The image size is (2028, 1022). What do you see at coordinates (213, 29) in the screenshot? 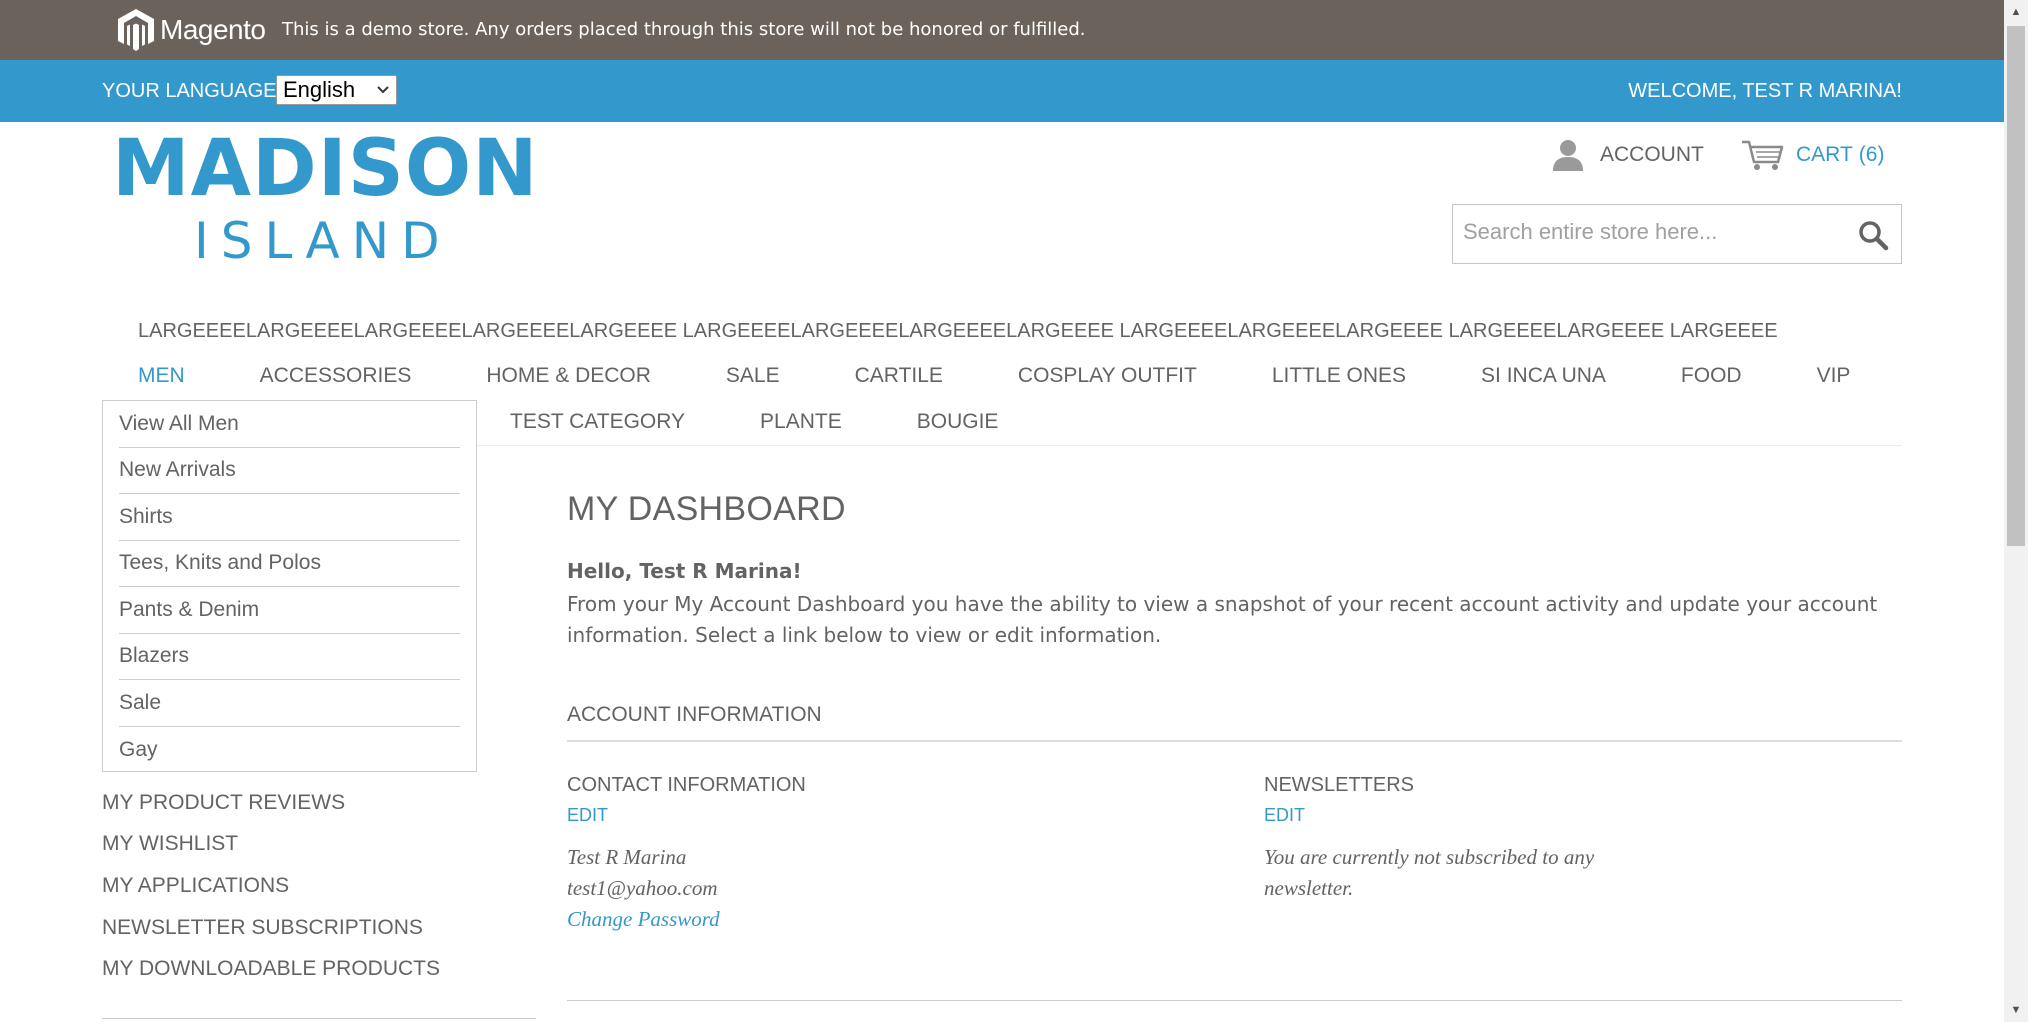
I see `magento-brand-text: Magento` at bounding box center [213, 29].